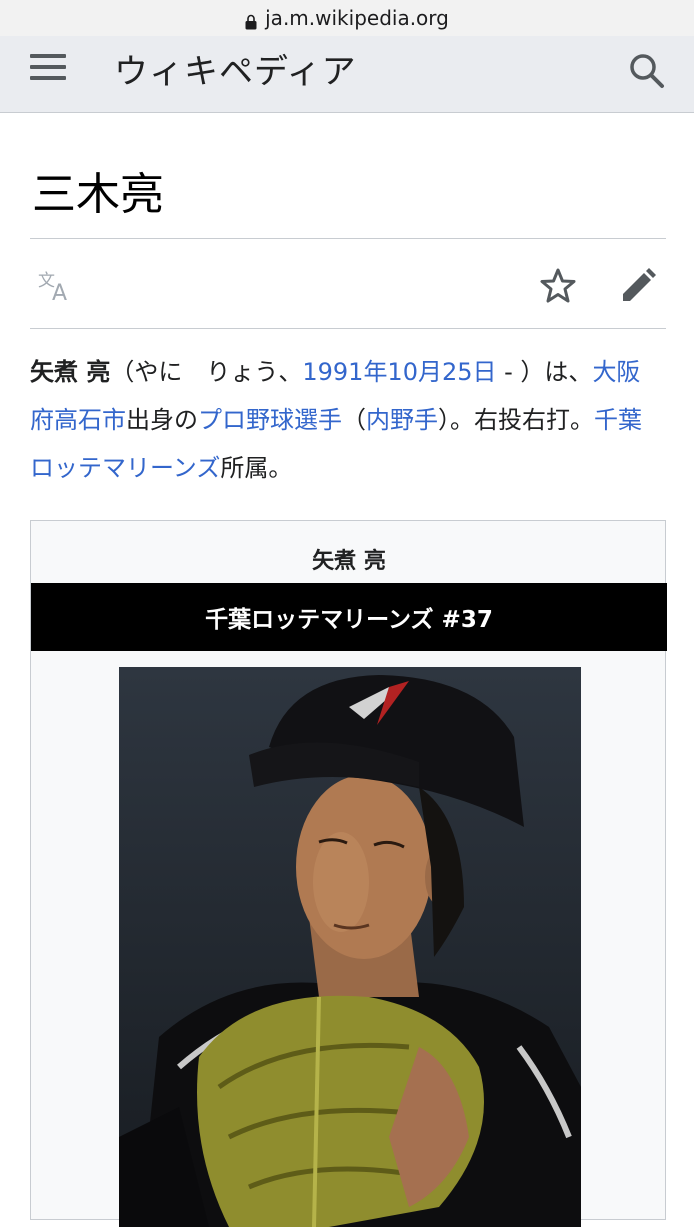 Image resolution: width=694 pixels, height=1227 pixels. Describe the element at coordinates (646, 70) in the screenshot. I see `search-icon` at that location.